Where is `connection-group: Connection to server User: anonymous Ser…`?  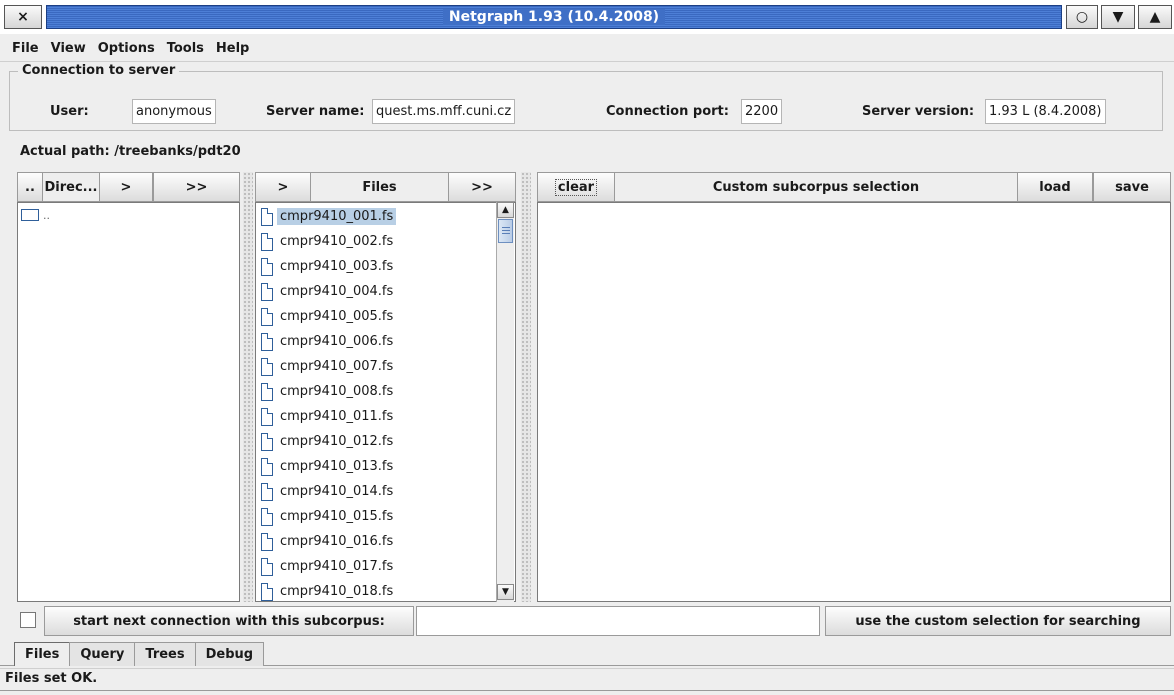 connection-group: Connection to server User: anonymous Ser… is located at coordinates (586, 97).